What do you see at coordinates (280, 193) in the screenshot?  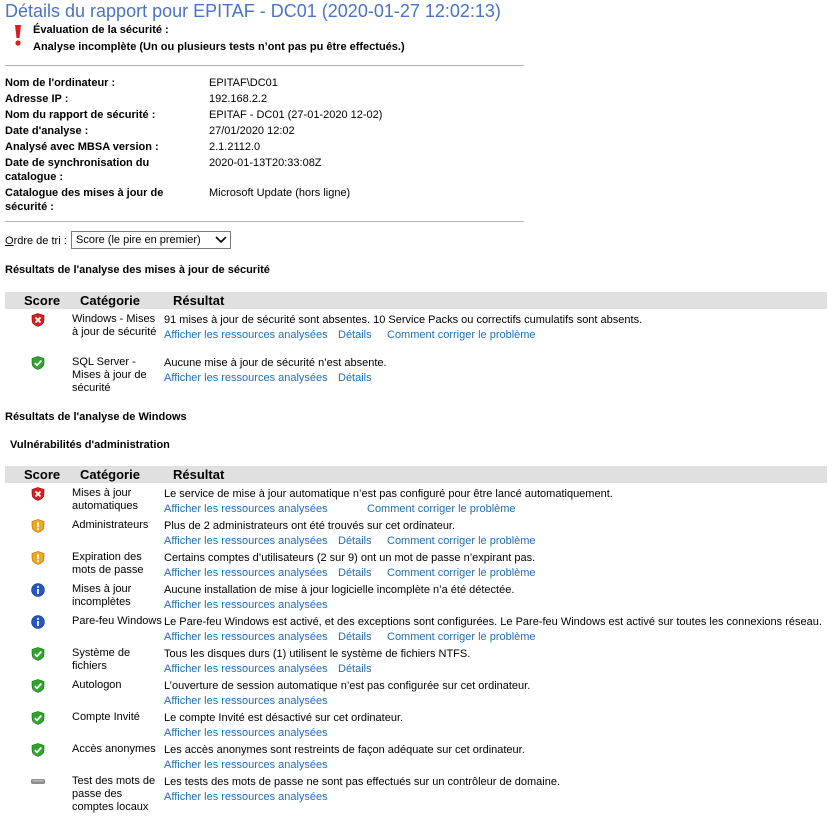 I see `info-value: Microsoft Update (hors ligne)` at bounding box center [280, 193].